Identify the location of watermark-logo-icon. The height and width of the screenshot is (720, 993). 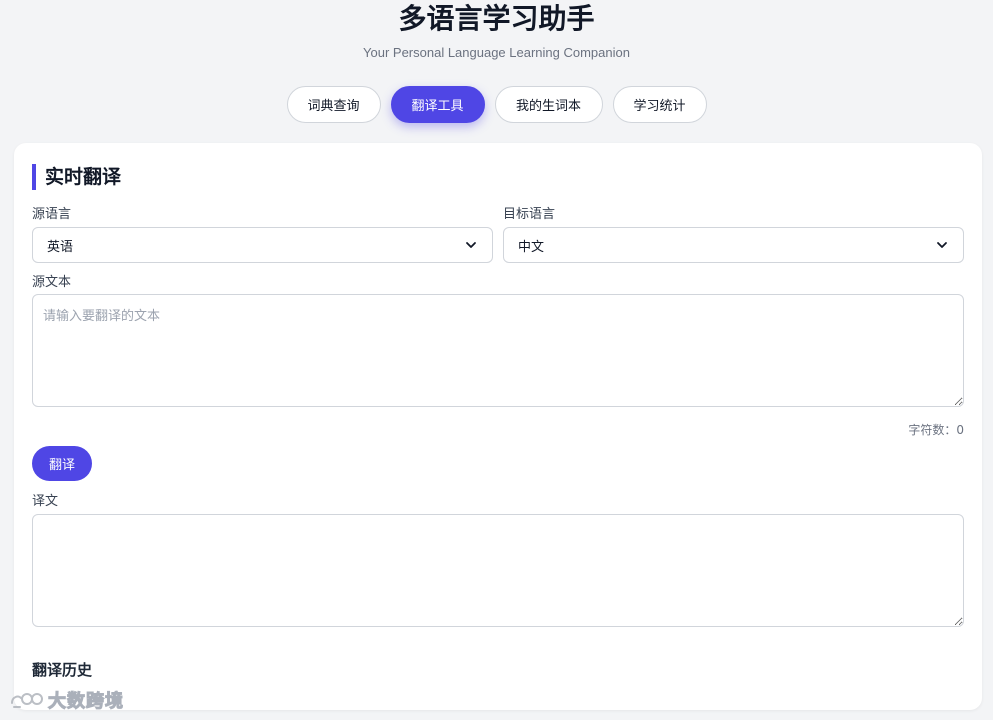
(27, 700).